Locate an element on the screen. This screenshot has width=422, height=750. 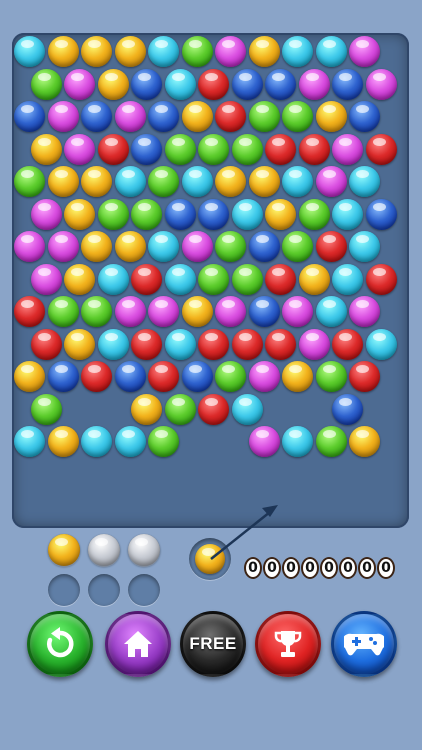
free-button: FREE is located at coordinates (213, 644).